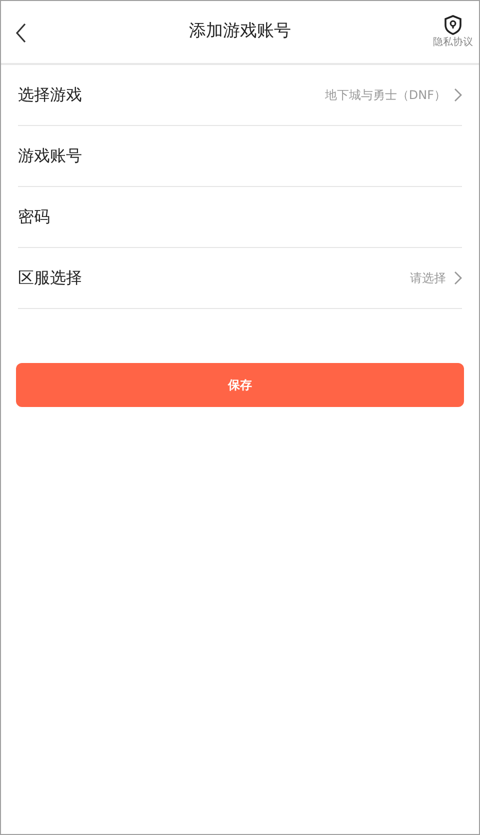 This screenshot has height=835, width=480. Describe the element at coordinates (240, 32) in the screenshot. I see `page-title: 添加游戏账号` at that location.